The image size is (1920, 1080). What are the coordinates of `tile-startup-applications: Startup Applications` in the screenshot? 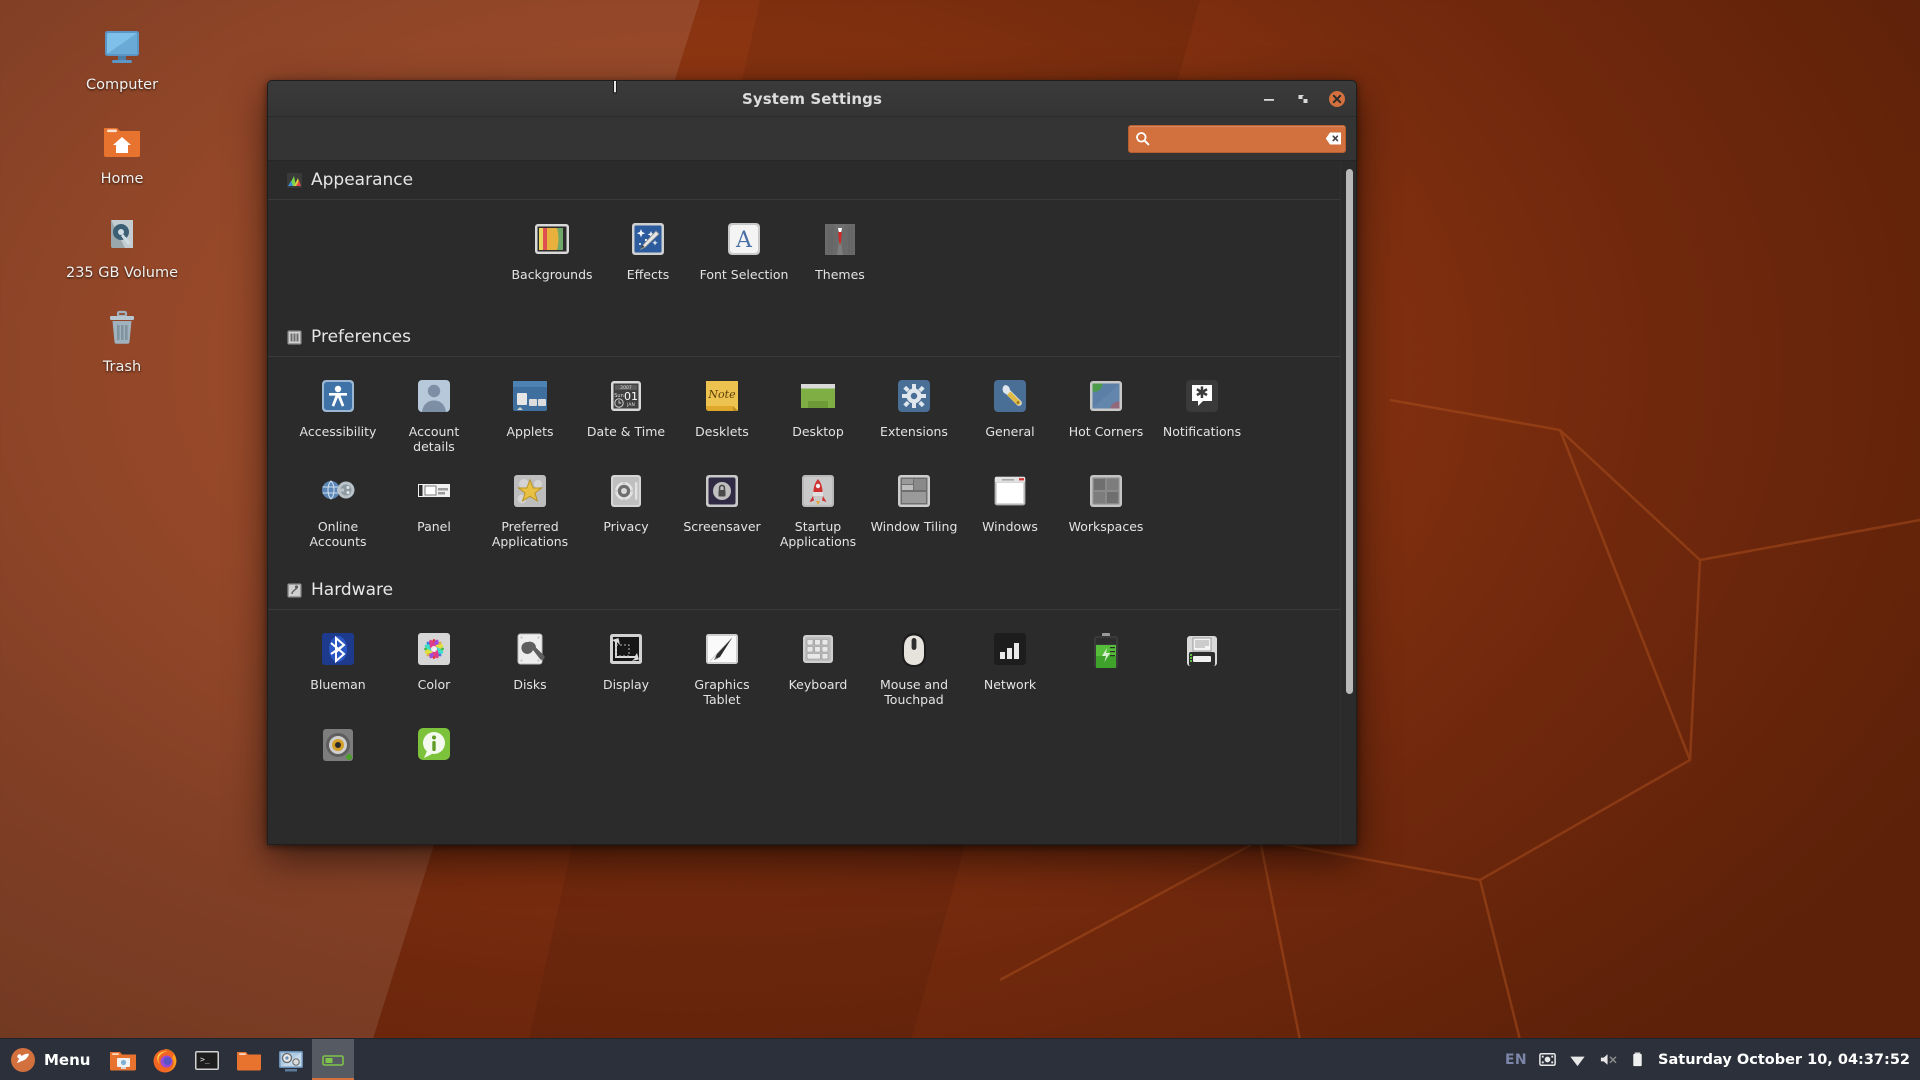 It's located at (818, 506).